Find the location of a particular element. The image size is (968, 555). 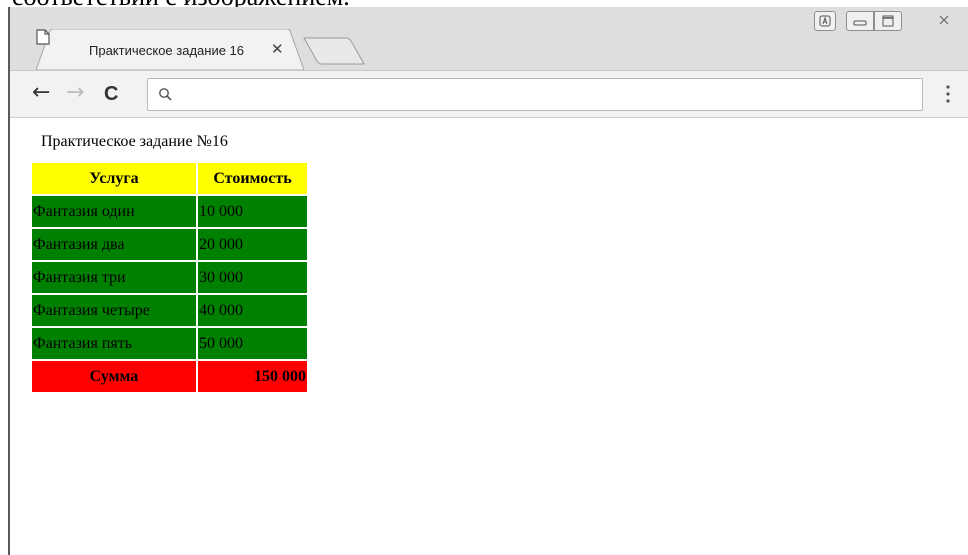

account-icon is located at coordinates (825, 21).